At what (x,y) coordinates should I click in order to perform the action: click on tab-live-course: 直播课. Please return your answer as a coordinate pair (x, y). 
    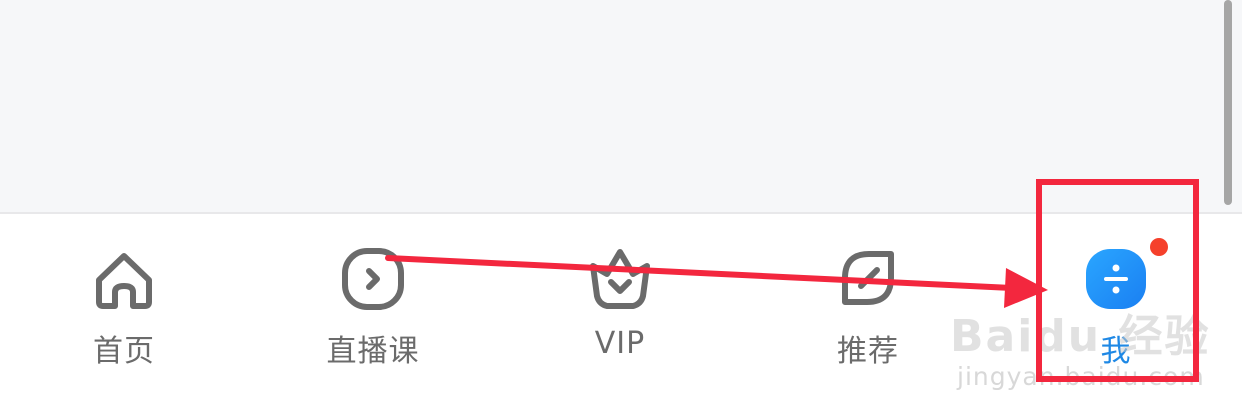
    Looking at the image, I should click on (373, 309).